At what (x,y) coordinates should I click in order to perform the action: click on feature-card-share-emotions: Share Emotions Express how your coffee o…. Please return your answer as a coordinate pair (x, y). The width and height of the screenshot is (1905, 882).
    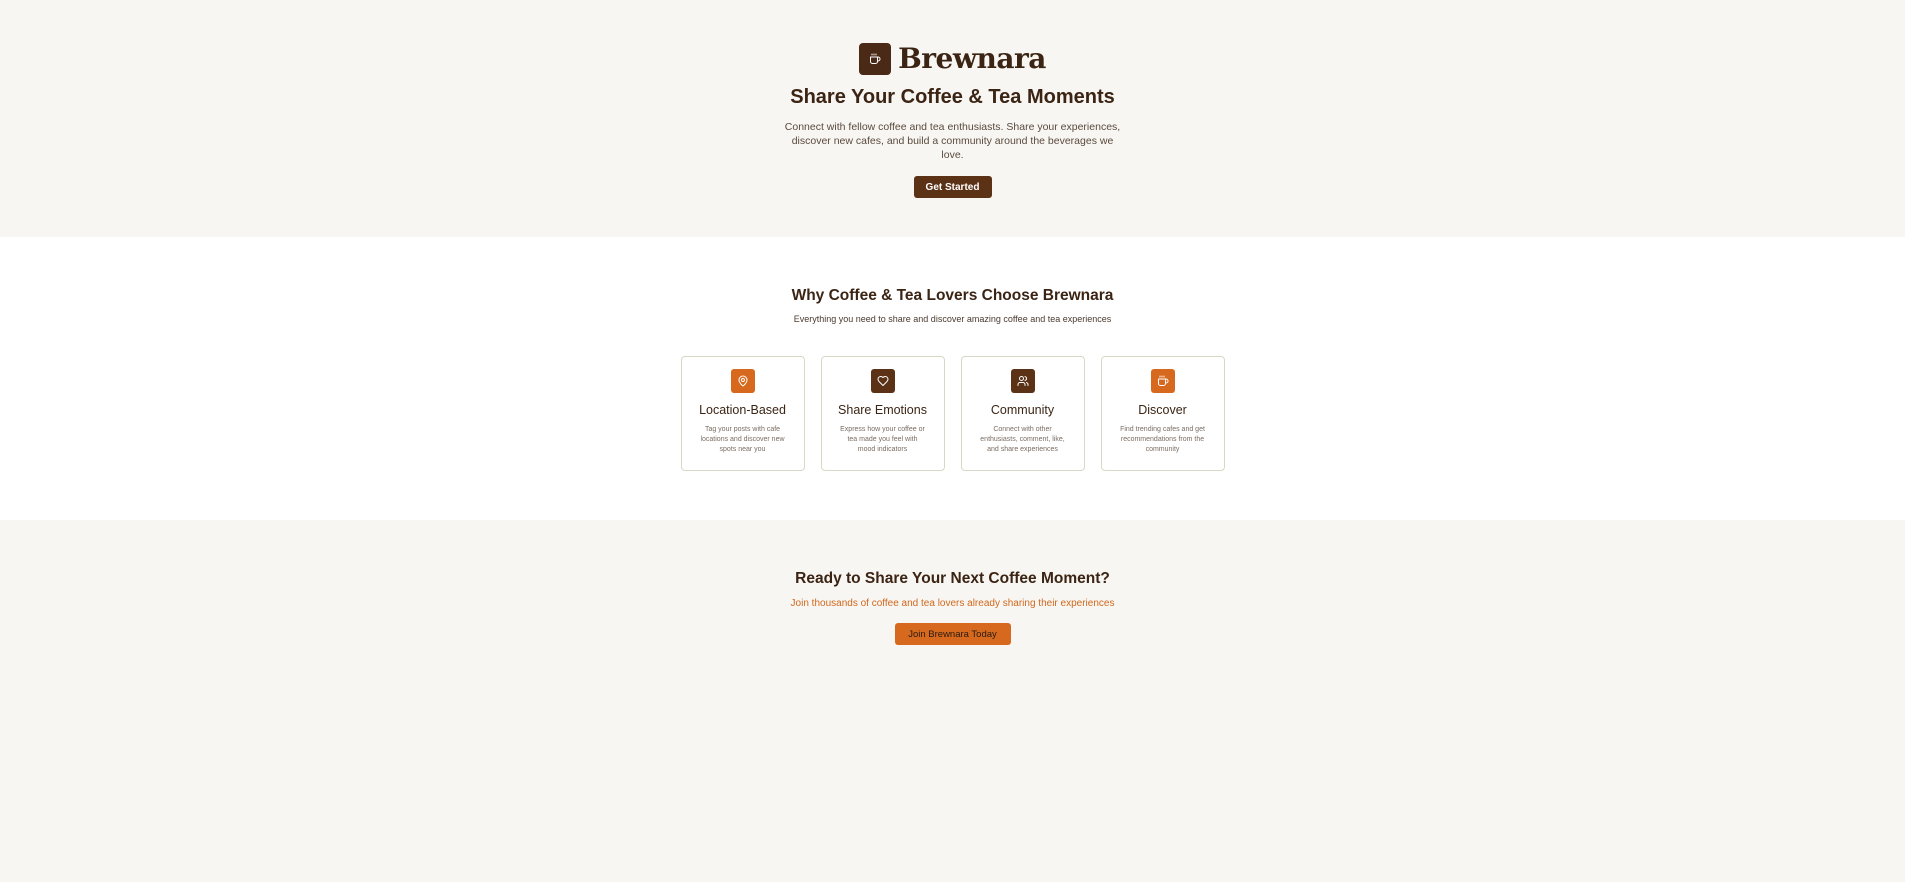
    Looking at the image, I should click on (882, 413).